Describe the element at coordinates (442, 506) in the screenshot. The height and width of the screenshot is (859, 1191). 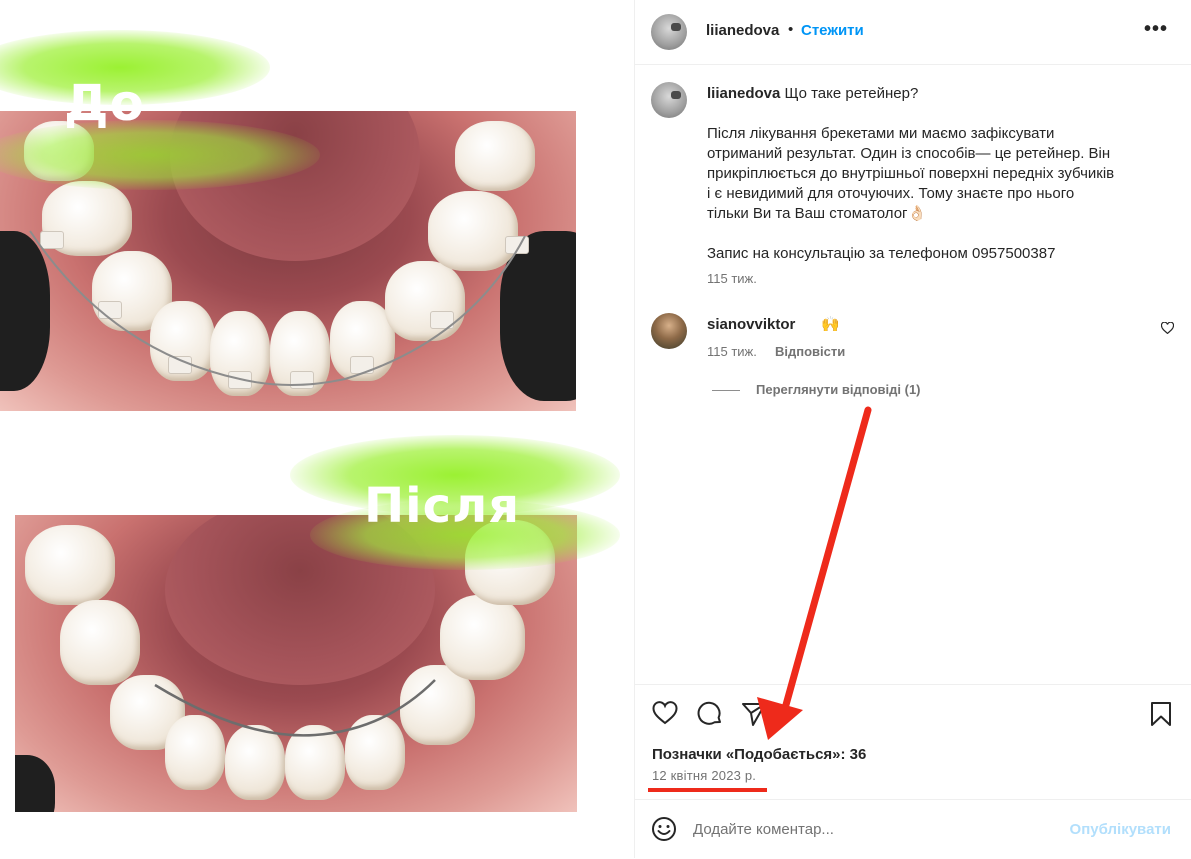
I see `after-label: Після` at that location.